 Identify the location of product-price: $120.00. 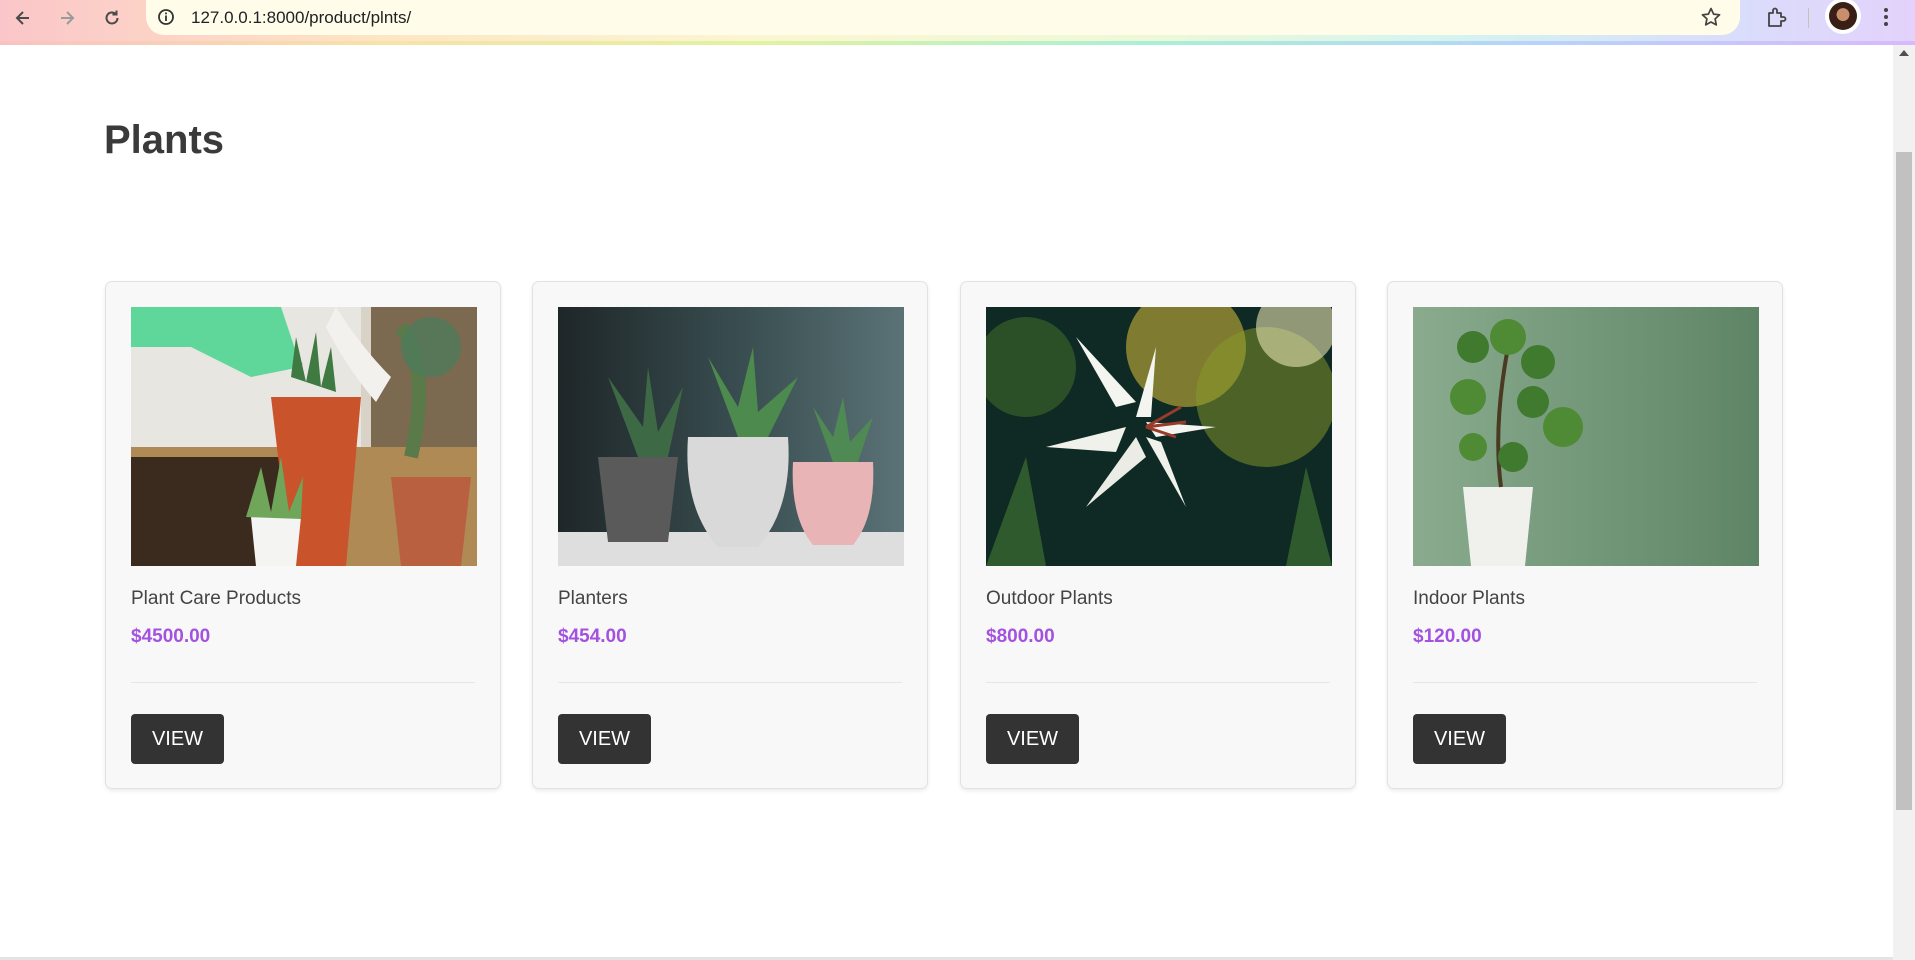
(1447, 636).